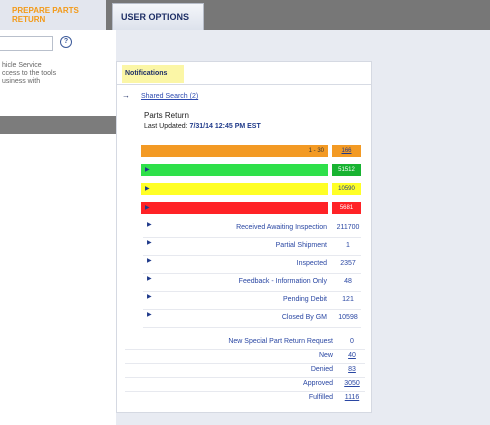  What do you see at coordinates (126, 95) in the screenshot?
I see `arrow-right-icon: →` at bounding box center [126, 95].